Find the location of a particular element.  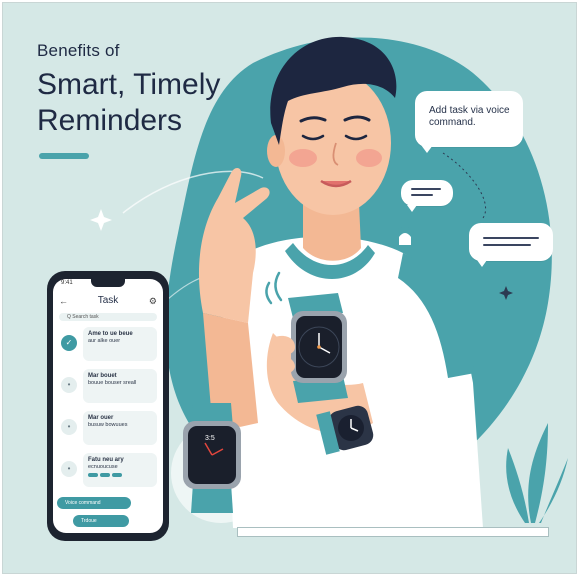

voice-command-pill: Voice command is located at coordinates (94, 503).